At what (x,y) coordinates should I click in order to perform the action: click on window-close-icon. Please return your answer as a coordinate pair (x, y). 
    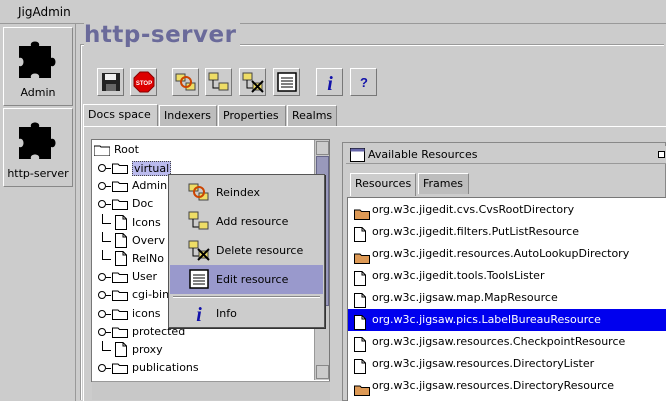
    Looking at the image, I should click on (661, 154).